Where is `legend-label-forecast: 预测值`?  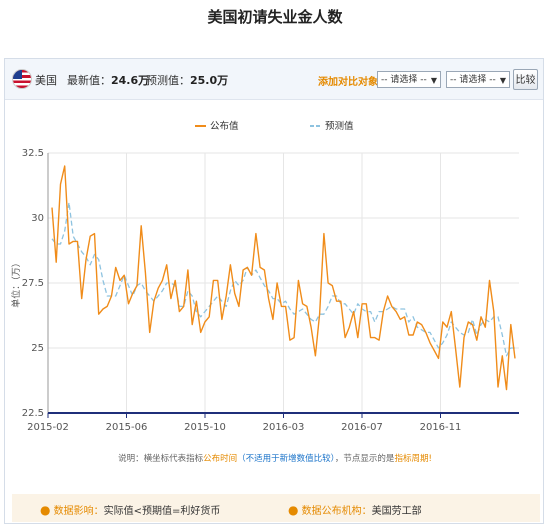 legend-label-forecast: 预测值 is located at coordinates (339, 126).